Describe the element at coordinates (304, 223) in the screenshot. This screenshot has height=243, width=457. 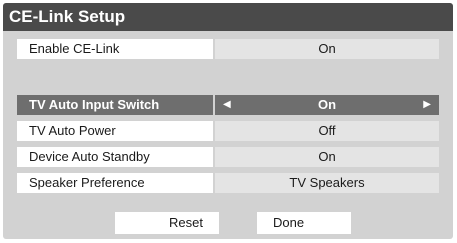
I see `done-button: Done` at that location.